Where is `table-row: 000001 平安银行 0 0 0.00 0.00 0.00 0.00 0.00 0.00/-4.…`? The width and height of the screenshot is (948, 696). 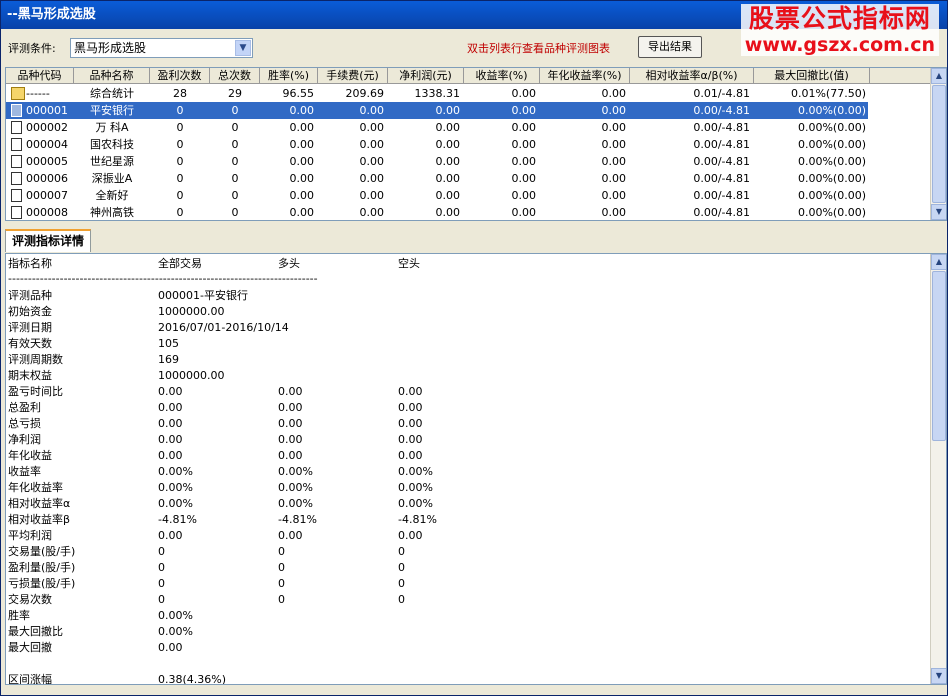
table-row: 000001 平安银行 0 0 0.00 0.00 0.00 0.00 0.00 0.00/-4.… is located at coordinates (437, 110).